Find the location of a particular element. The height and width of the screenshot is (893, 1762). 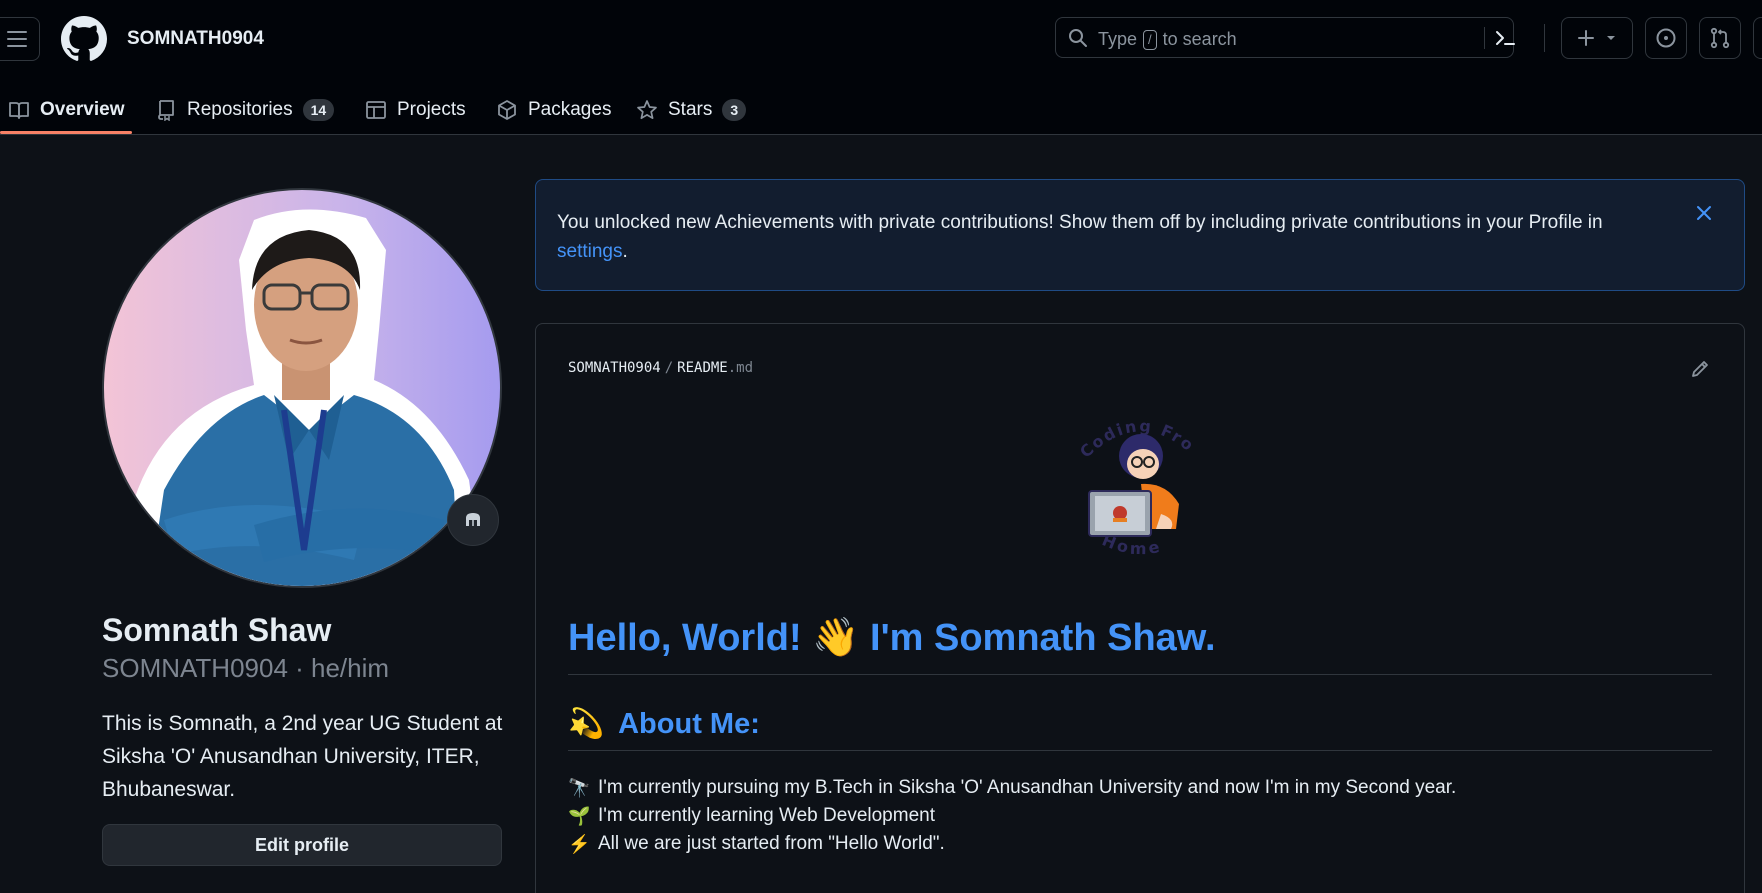

telescope-emoji-icon: 🔭 is located at coordinates (579, 788).